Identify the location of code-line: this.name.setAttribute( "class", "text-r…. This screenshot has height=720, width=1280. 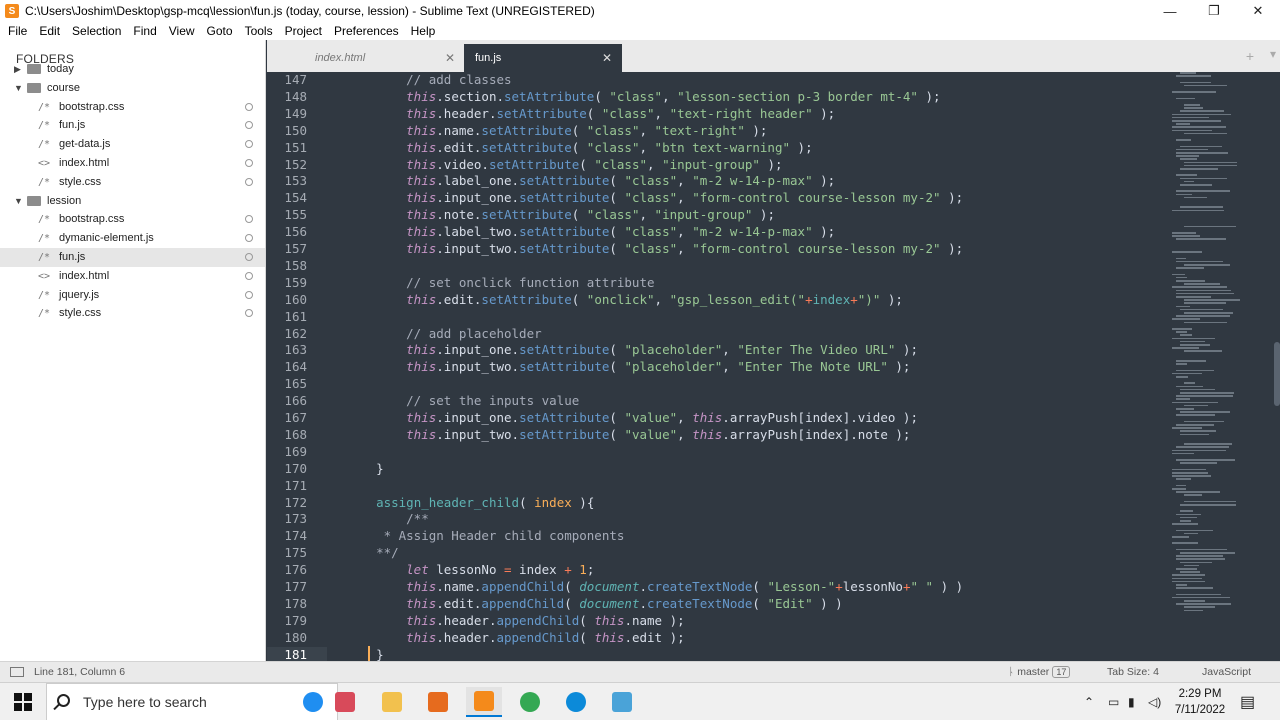
(564, 130).